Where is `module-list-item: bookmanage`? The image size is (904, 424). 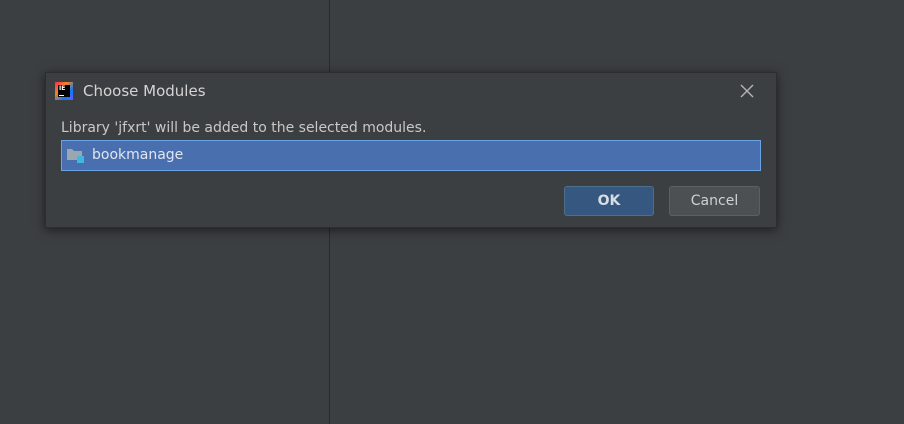
module-list-item: bookmanage is located at coordinates (411, 155).